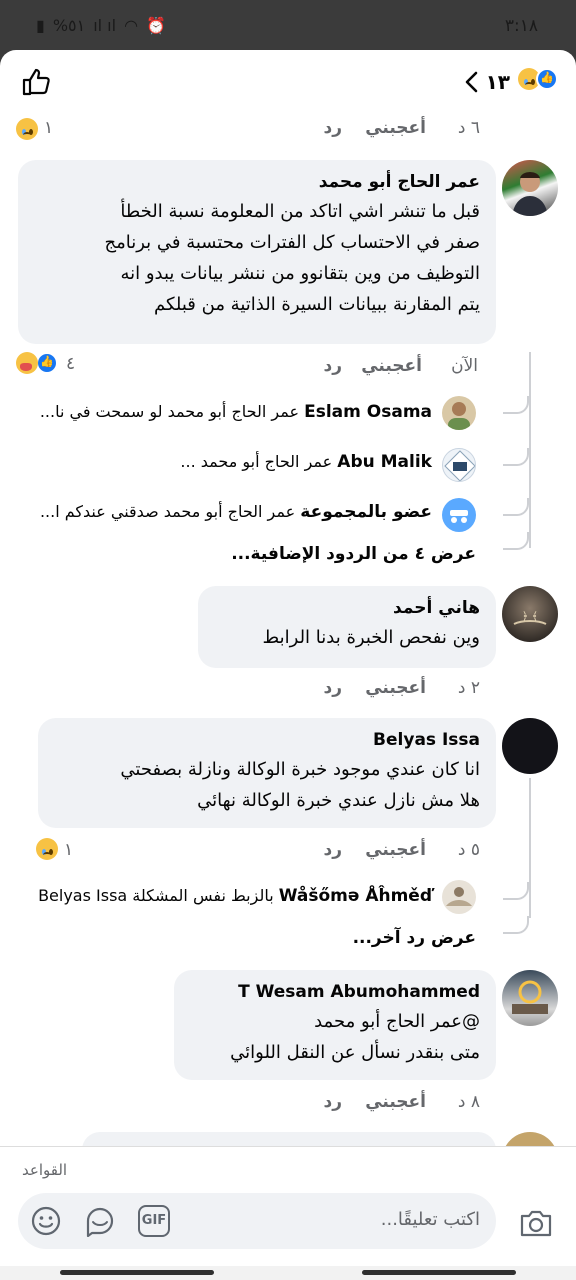  What do you see at coordinates (267, 740) in the screenshot?
I see `comment-author: Belyas Issa` at bounding box center [267, 740].